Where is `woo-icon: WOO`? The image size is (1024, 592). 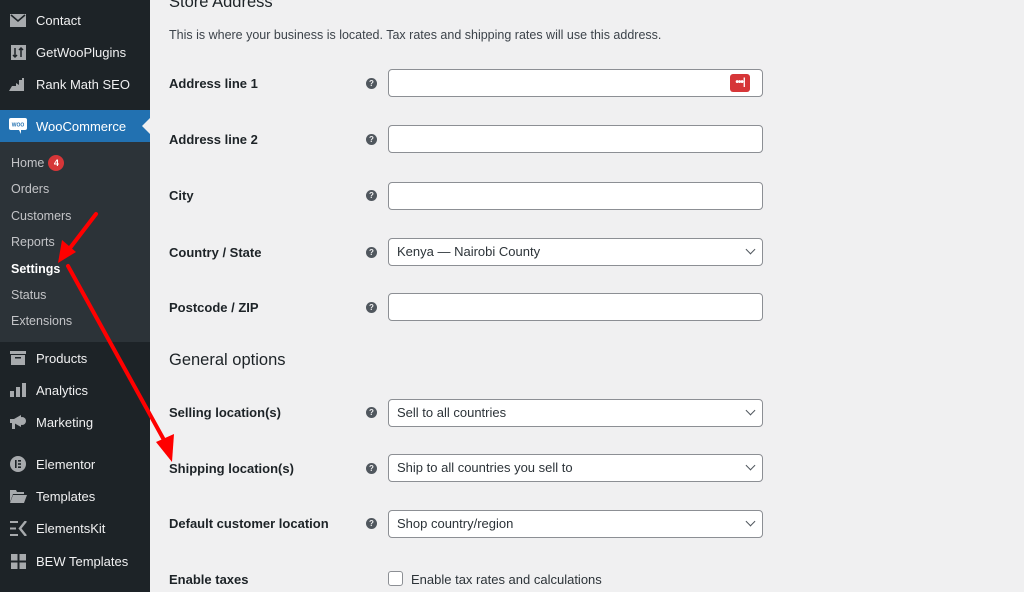
woo-icon: WOO is located at coordinates (18, 126).